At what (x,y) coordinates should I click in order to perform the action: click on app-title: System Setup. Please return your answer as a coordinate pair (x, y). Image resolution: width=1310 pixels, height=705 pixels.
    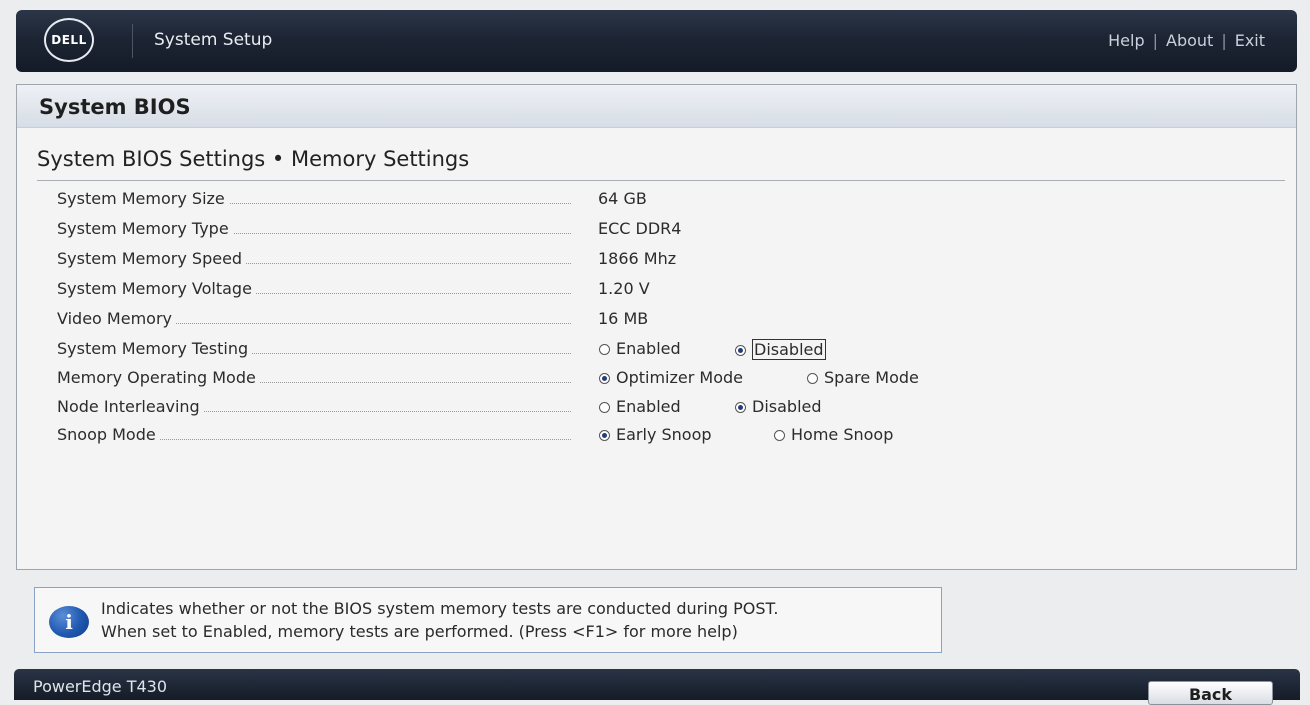
    Looking at the image, I should click on (213, 40).